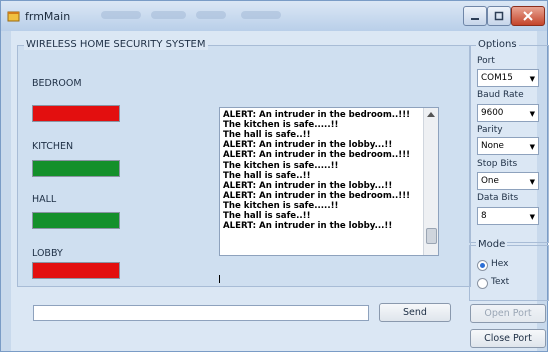  I want to click on port-label: Port, so click(486, 61).